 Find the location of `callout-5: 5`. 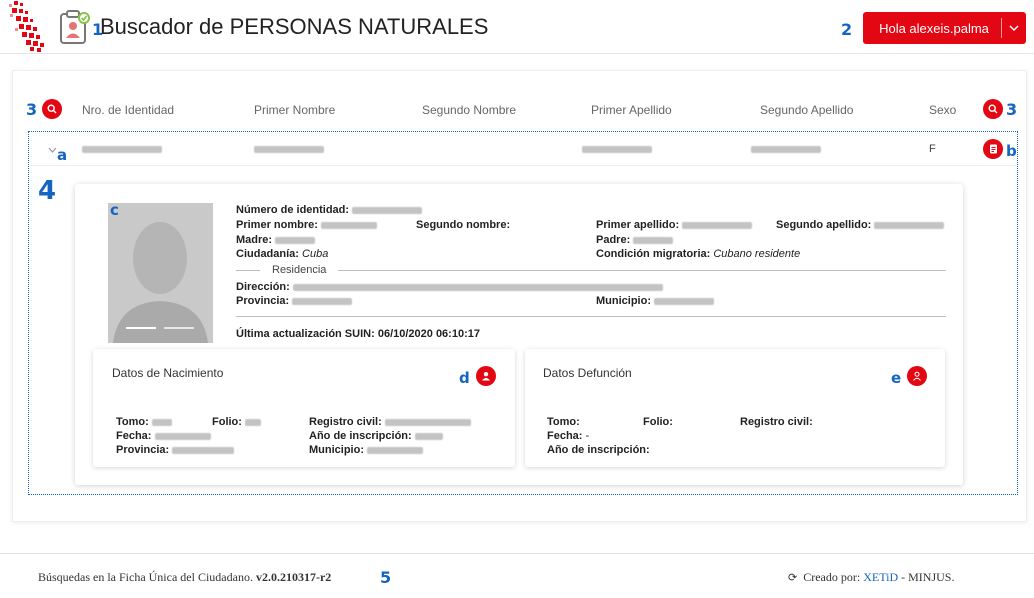

callout-5: 5 is located at coordinates (386, 577).